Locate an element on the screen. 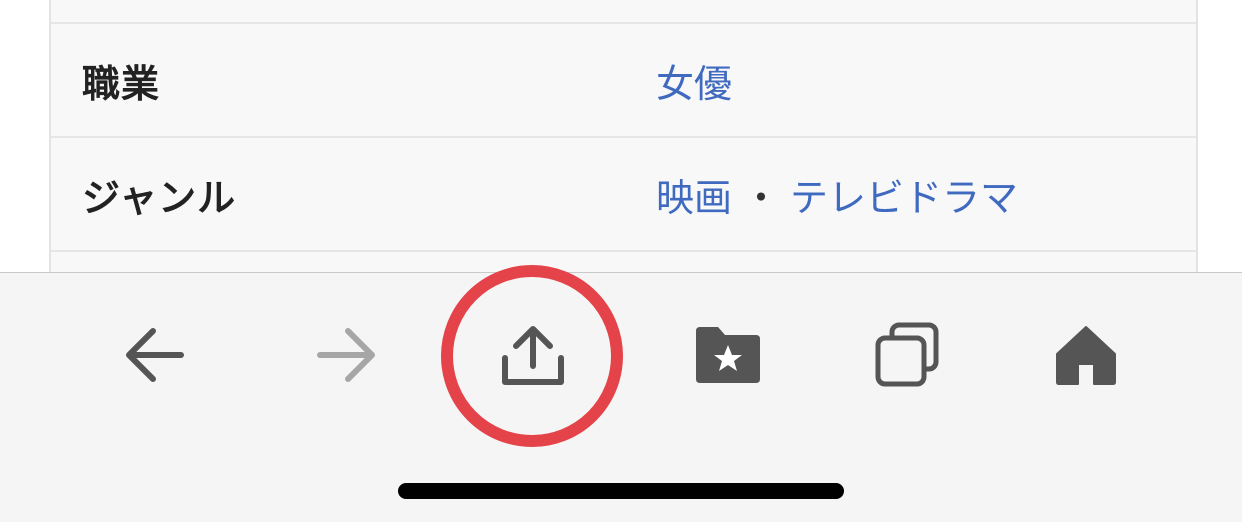 This screenshot has height=522, width=1242. share-upload-icon is located at coordinates (533, 355).